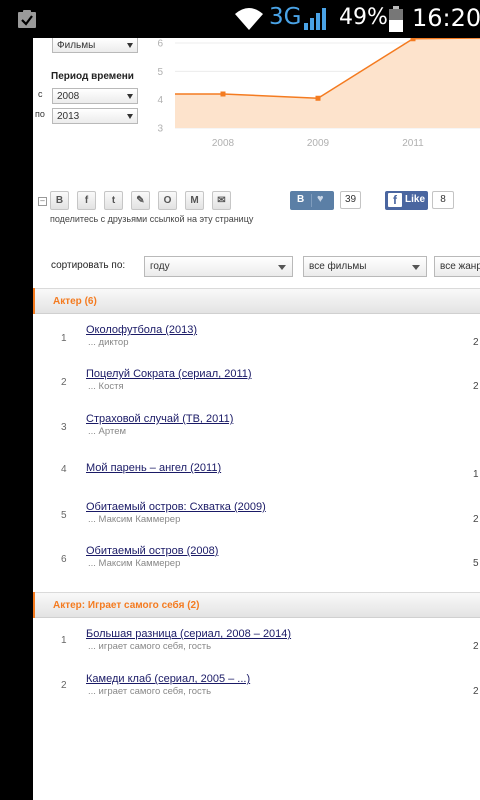  I want to click on vk-divider, so click(311, 200).